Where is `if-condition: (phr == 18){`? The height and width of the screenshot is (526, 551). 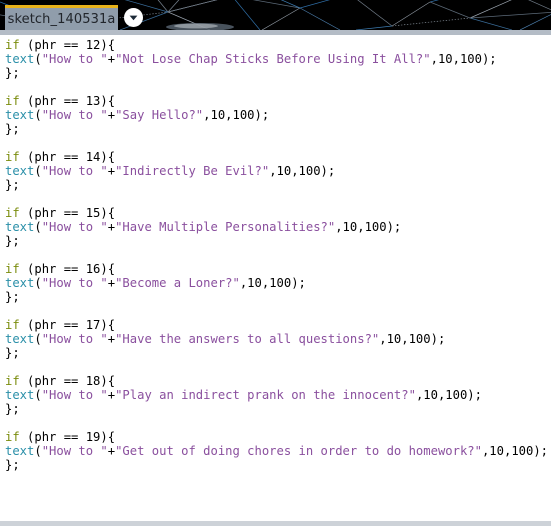
if-condition: (phr == 18){ is located at coordinates (67, 381).